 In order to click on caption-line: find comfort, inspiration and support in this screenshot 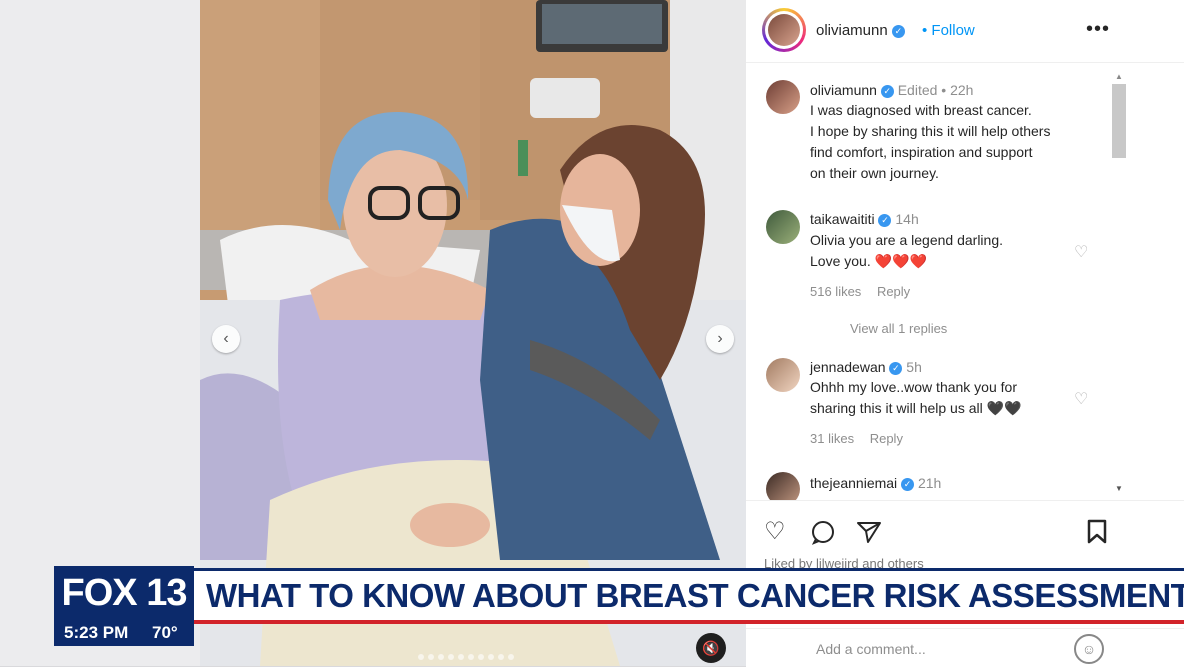, I will do `click(921, 152)`.